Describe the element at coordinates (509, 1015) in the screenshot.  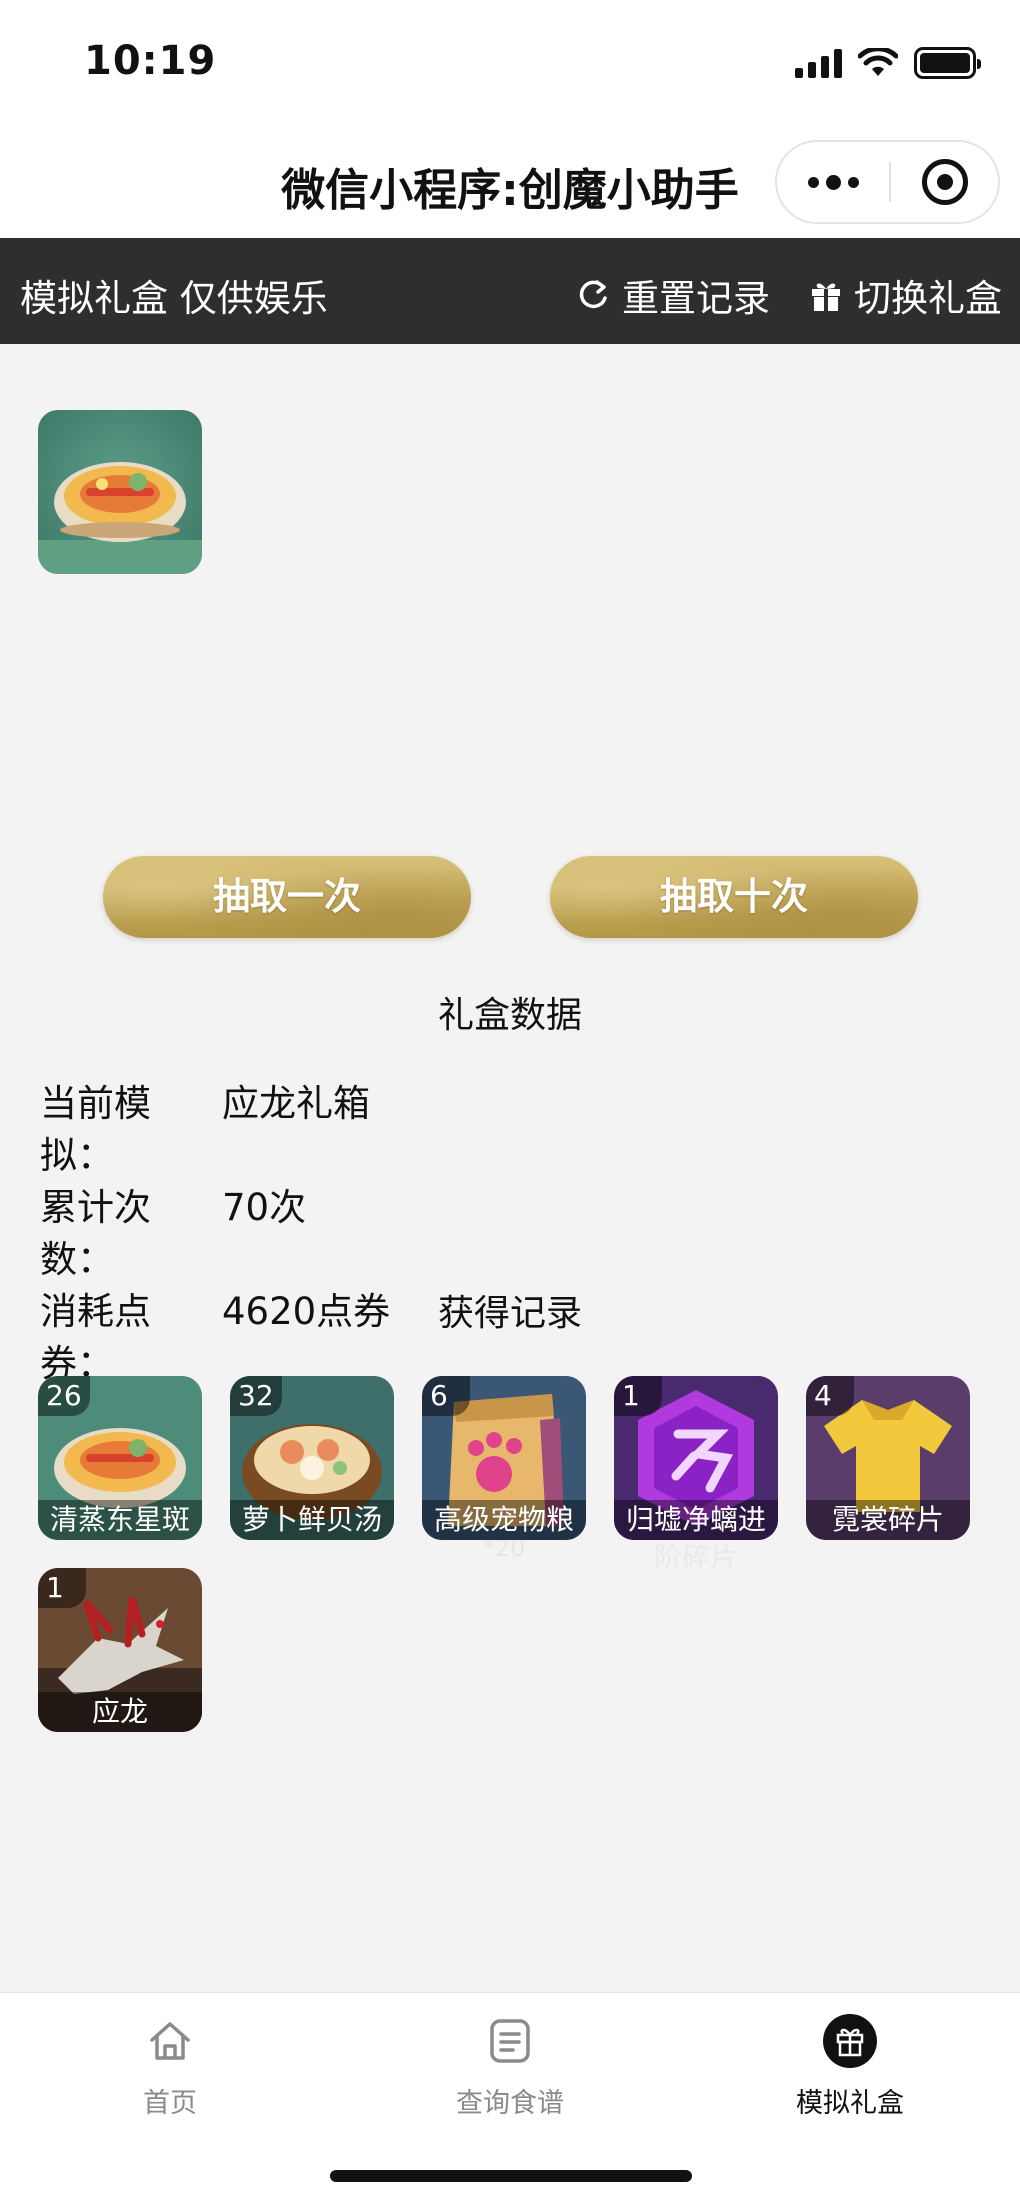
I see `giftbox-data-title: 礼盒数据` at that location.